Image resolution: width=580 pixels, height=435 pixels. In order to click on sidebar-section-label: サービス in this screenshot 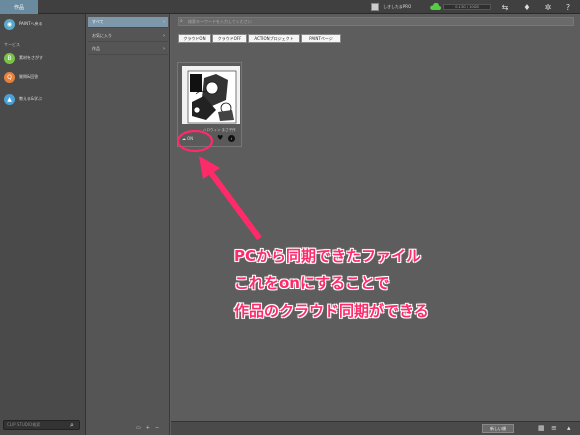, I will do `click(12, 44)`.